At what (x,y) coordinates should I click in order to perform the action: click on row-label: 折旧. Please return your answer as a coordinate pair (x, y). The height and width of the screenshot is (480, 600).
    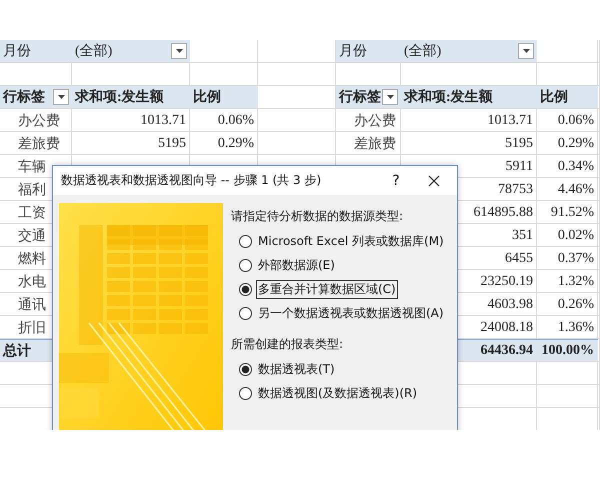
    Looking at the image, I should click on (32, 328).